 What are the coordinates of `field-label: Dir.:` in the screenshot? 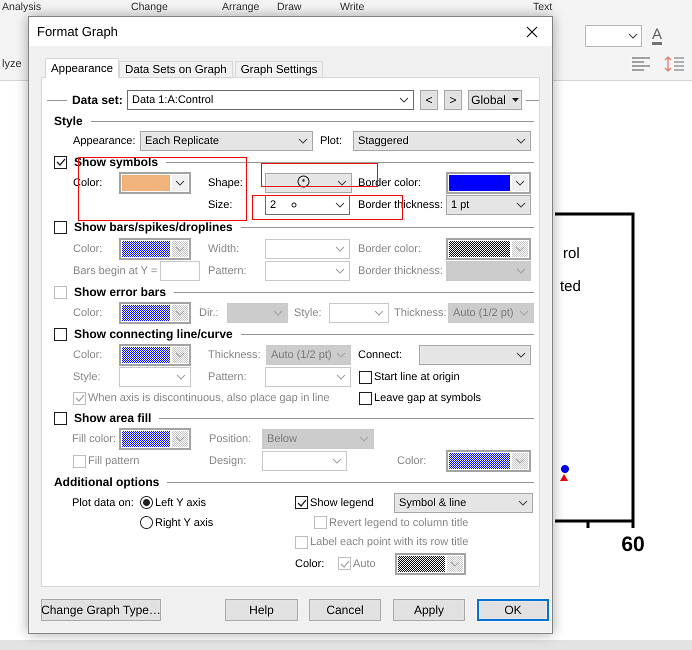 It's located at (209, 313).